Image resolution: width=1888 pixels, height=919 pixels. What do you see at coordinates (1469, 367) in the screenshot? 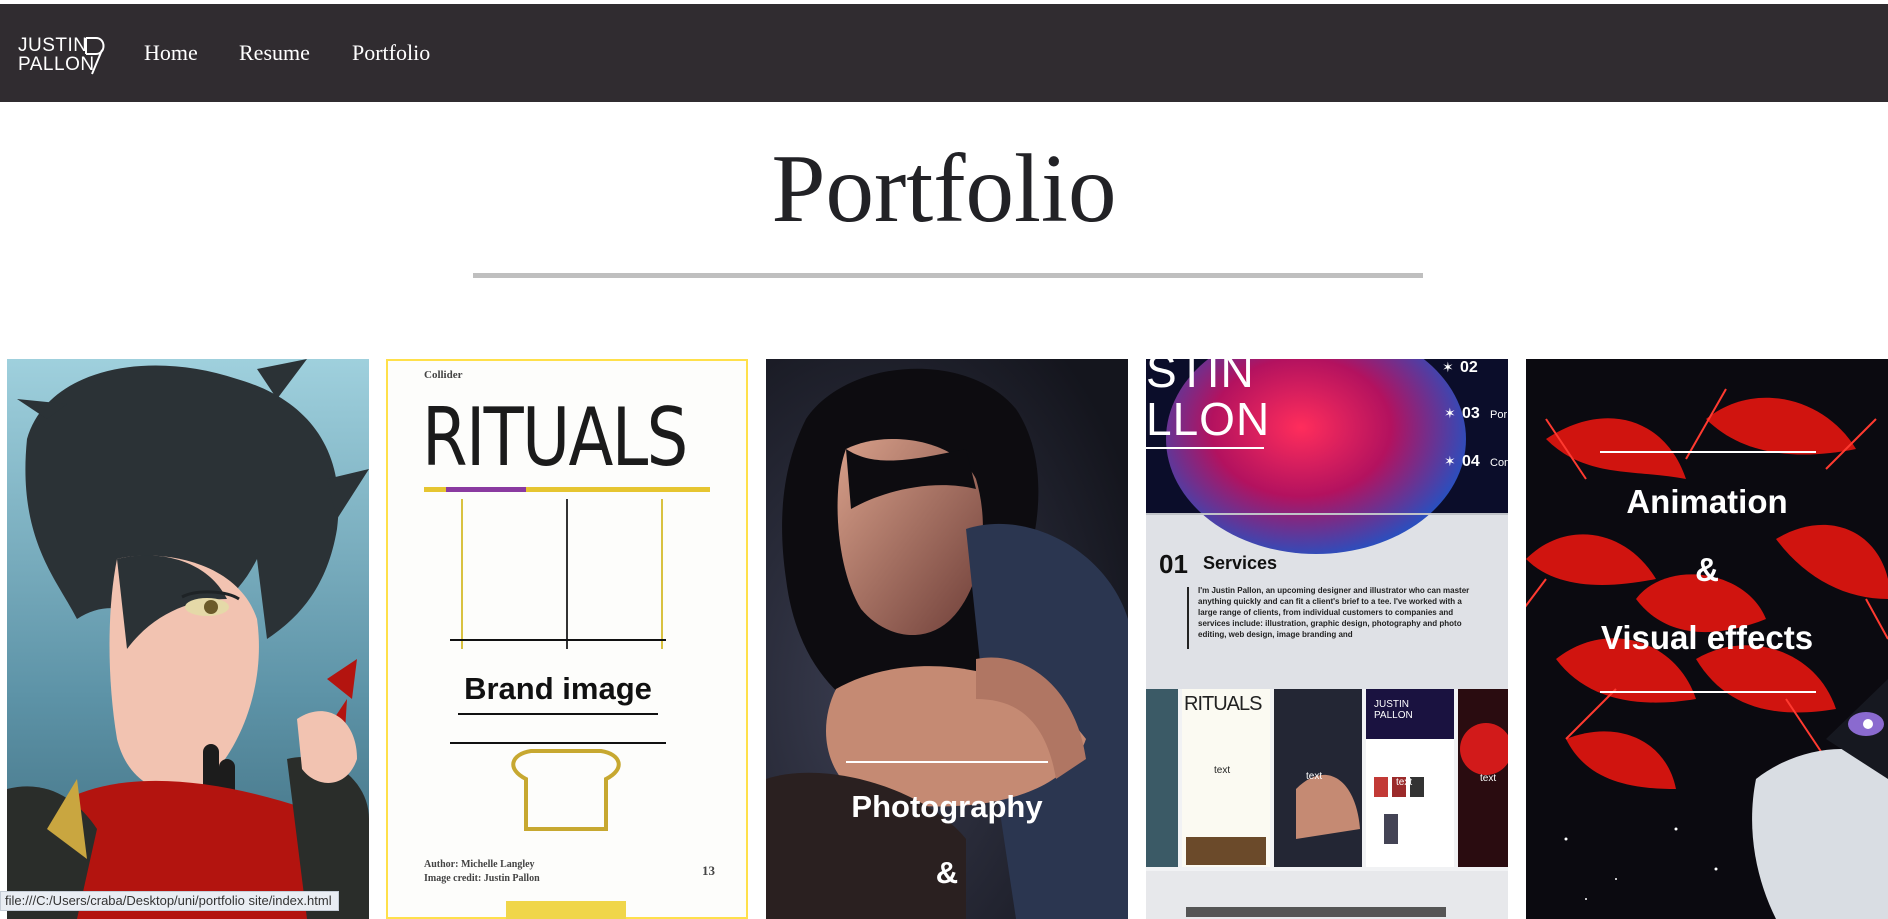
I see `mockup-menu-num-1: 02` at bounding box center [1469, 367].